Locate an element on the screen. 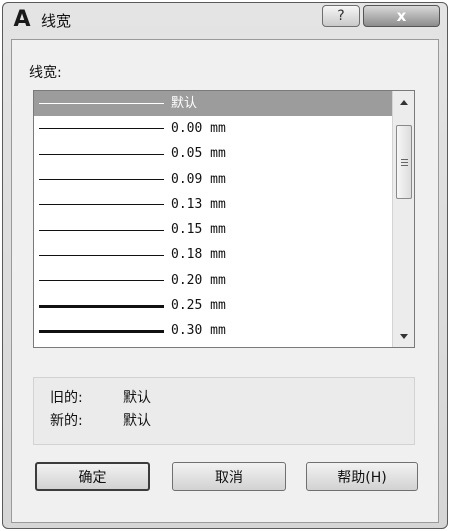  lineweight-value: 0.30 mm is located at coordinates (198, 331).